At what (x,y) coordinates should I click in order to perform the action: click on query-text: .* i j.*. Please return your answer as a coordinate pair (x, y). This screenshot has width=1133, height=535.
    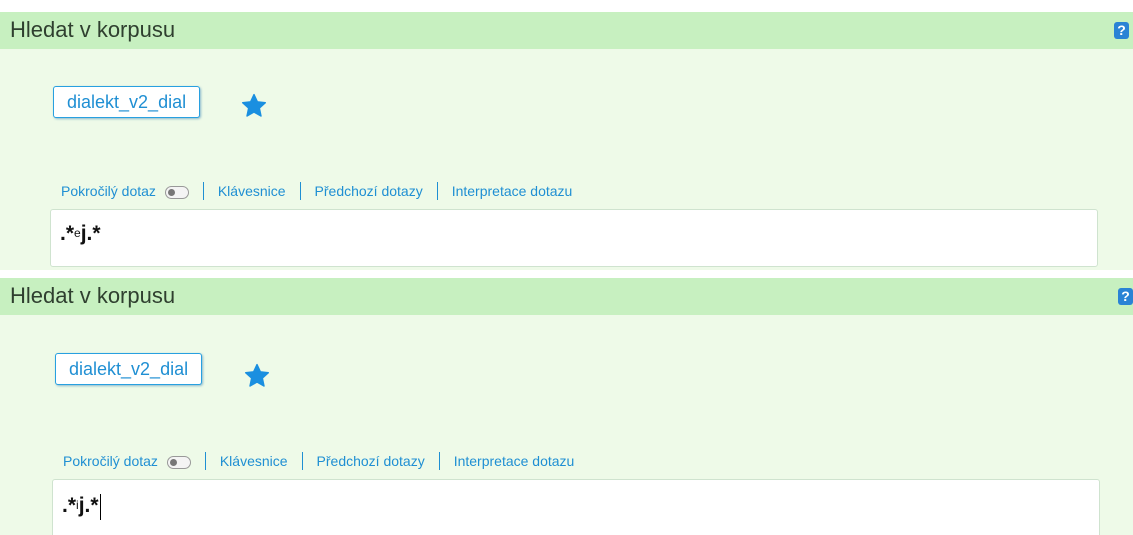
    Looking at the image, I should click on (81, 506).